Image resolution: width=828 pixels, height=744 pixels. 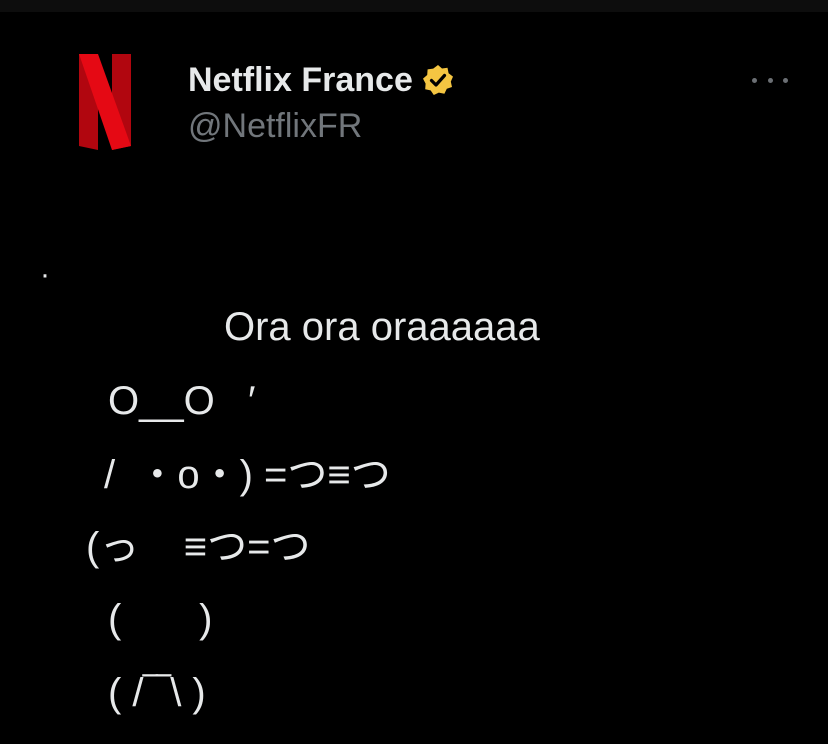 I want to click on tweet-text-line: ·, so click(x=45, y=274).